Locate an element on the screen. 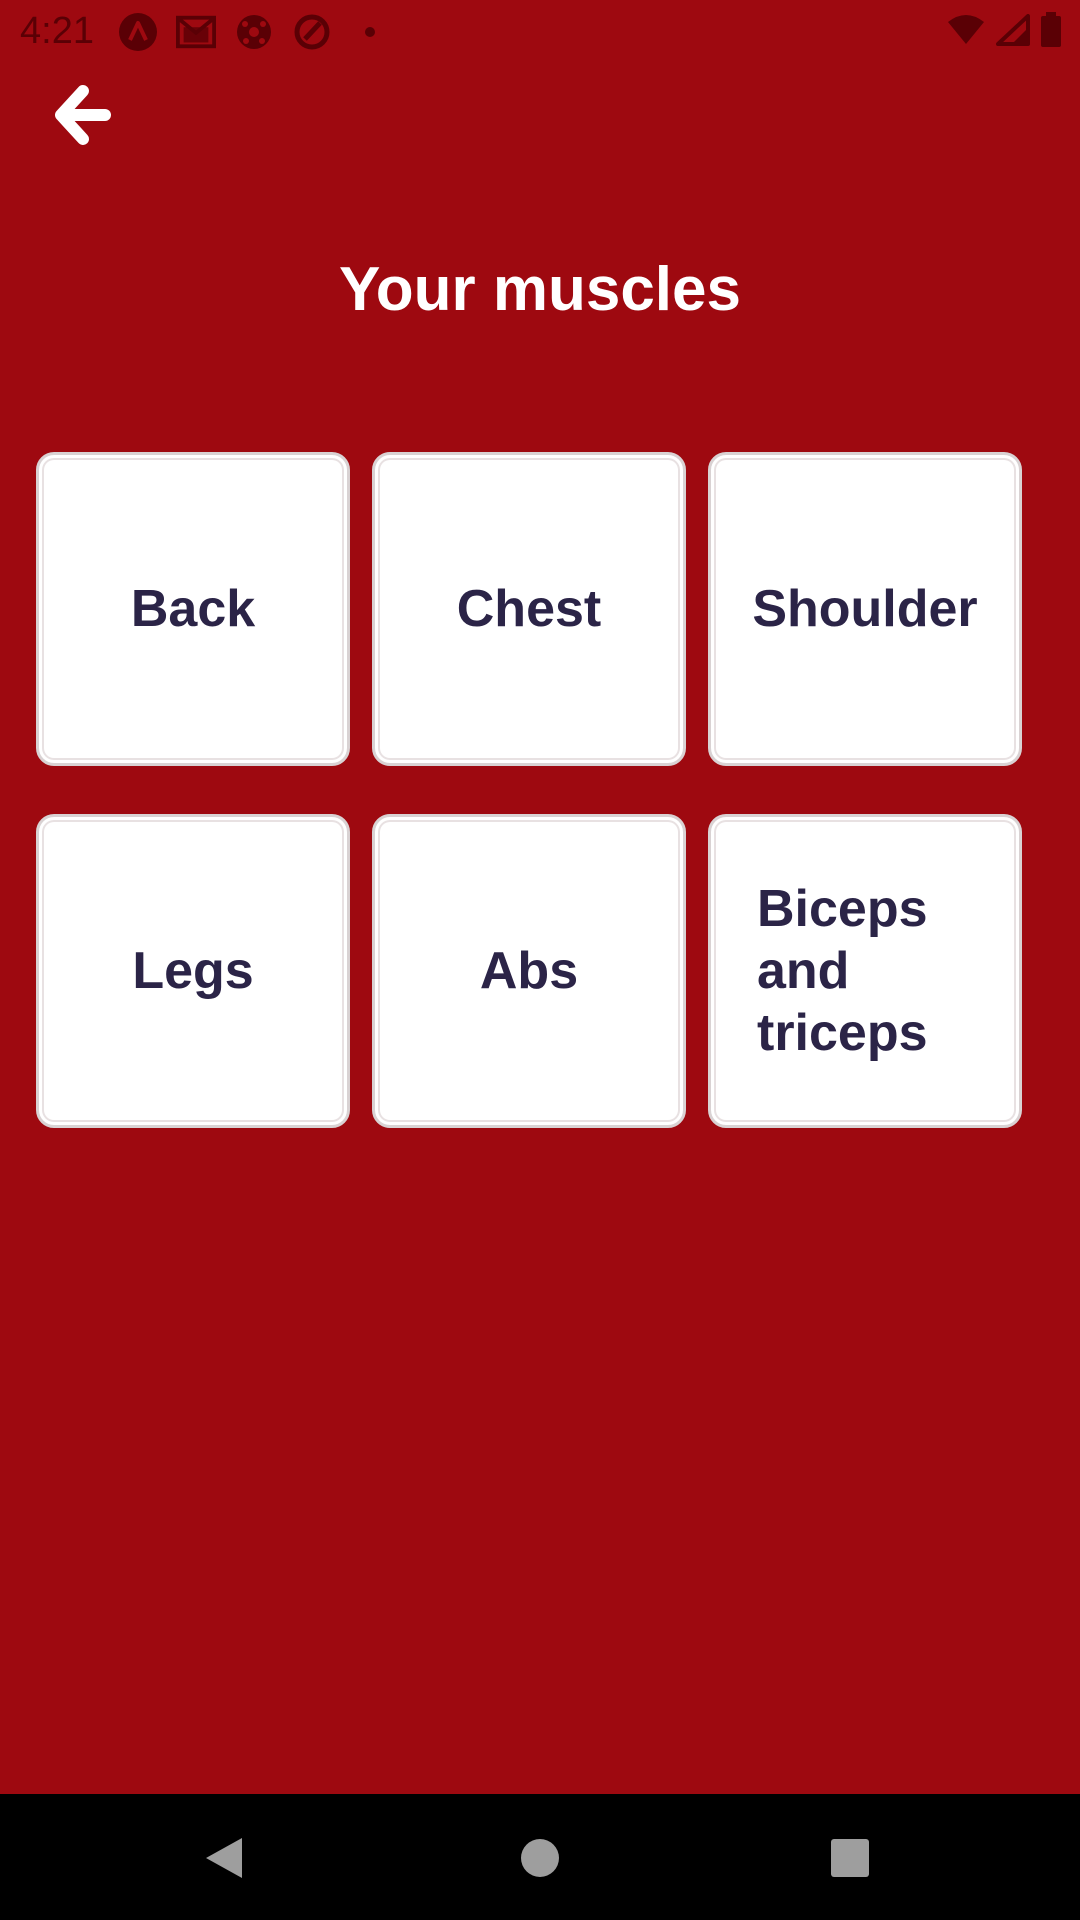 The height and width of the screenshot is (1920, 1080). card-label: Legs is located at coordinates (193, 971).